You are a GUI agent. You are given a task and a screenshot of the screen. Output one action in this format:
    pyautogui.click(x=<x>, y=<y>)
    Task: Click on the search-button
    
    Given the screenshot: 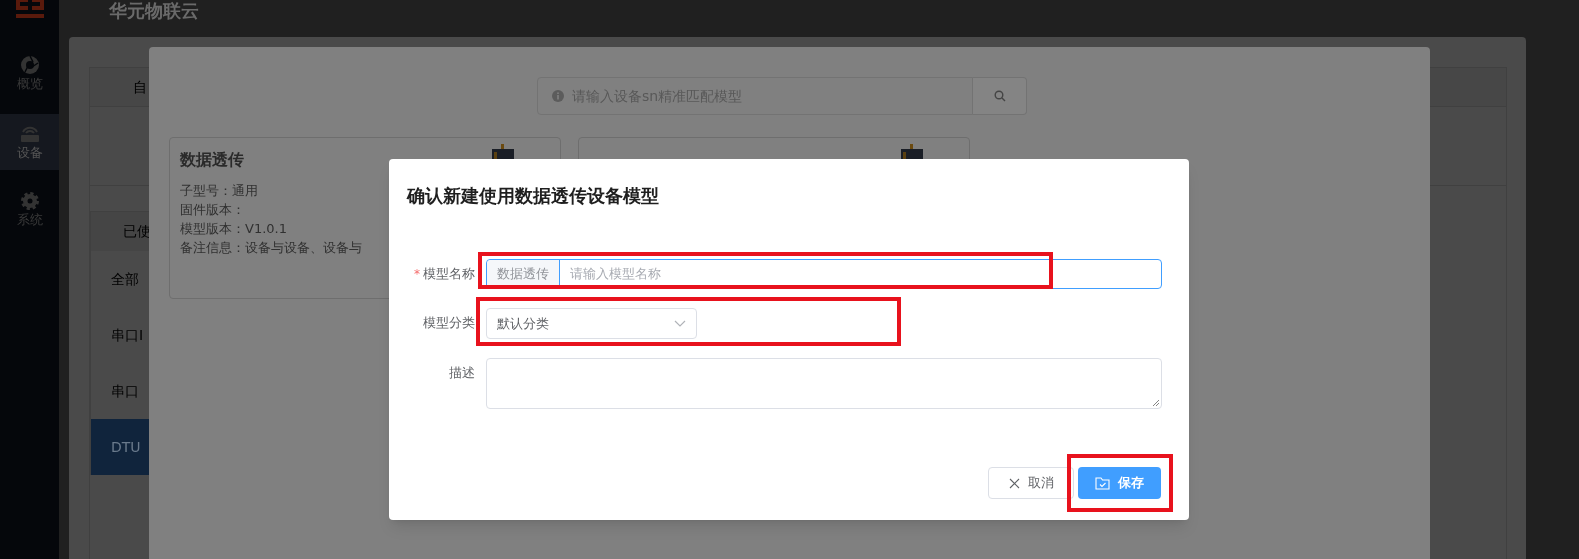 What is the action you would take?
    pyautogui.click(x=1000, y=96)
    